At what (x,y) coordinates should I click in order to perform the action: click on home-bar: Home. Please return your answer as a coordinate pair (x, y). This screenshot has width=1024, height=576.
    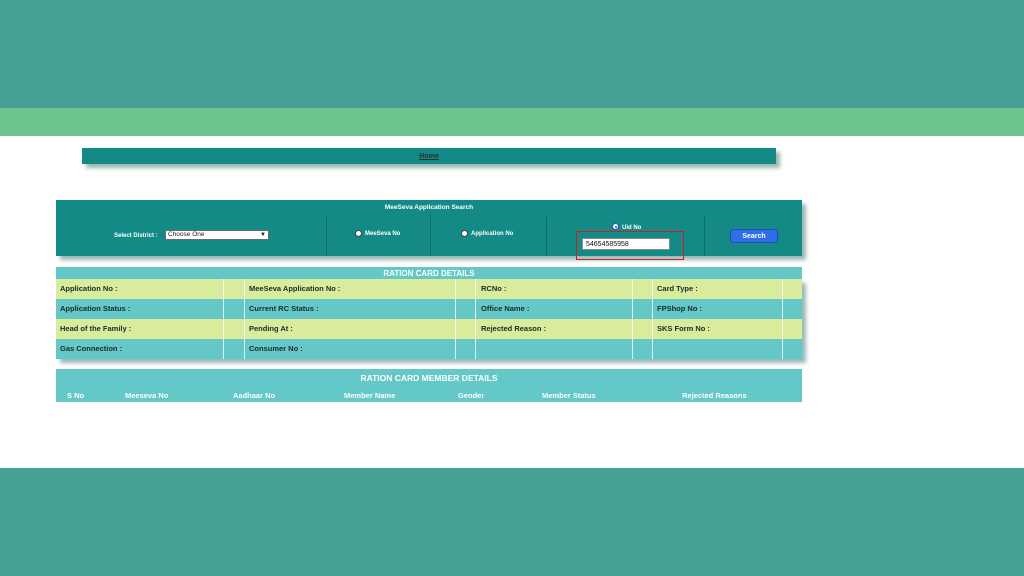
    Looking at the image, I should click on (429, 156).